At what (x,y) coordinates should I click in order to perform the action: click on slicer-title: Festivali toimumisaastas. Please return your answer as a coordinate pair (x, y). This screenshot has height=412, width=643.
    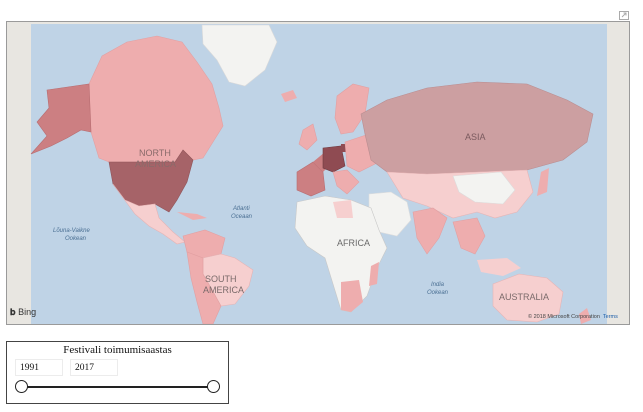
    Looking at the image, I should click on (117, 350).